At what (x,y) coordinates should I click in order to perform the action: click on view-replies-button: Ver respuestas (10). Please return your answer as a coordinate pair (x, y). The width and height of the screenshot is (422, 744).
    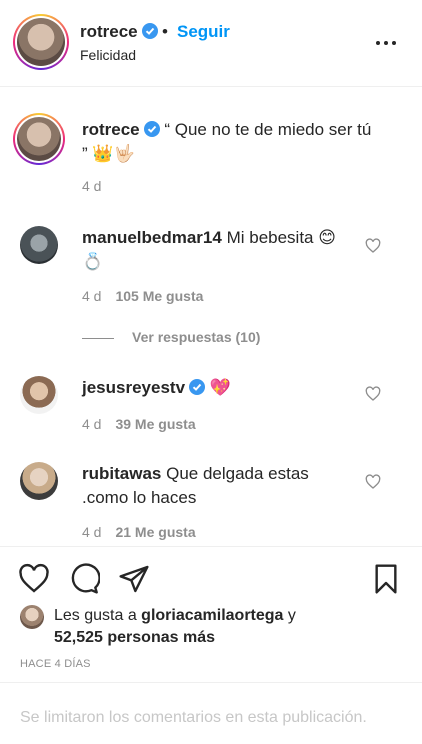
    Looking at the image, I should click on (171, 337).